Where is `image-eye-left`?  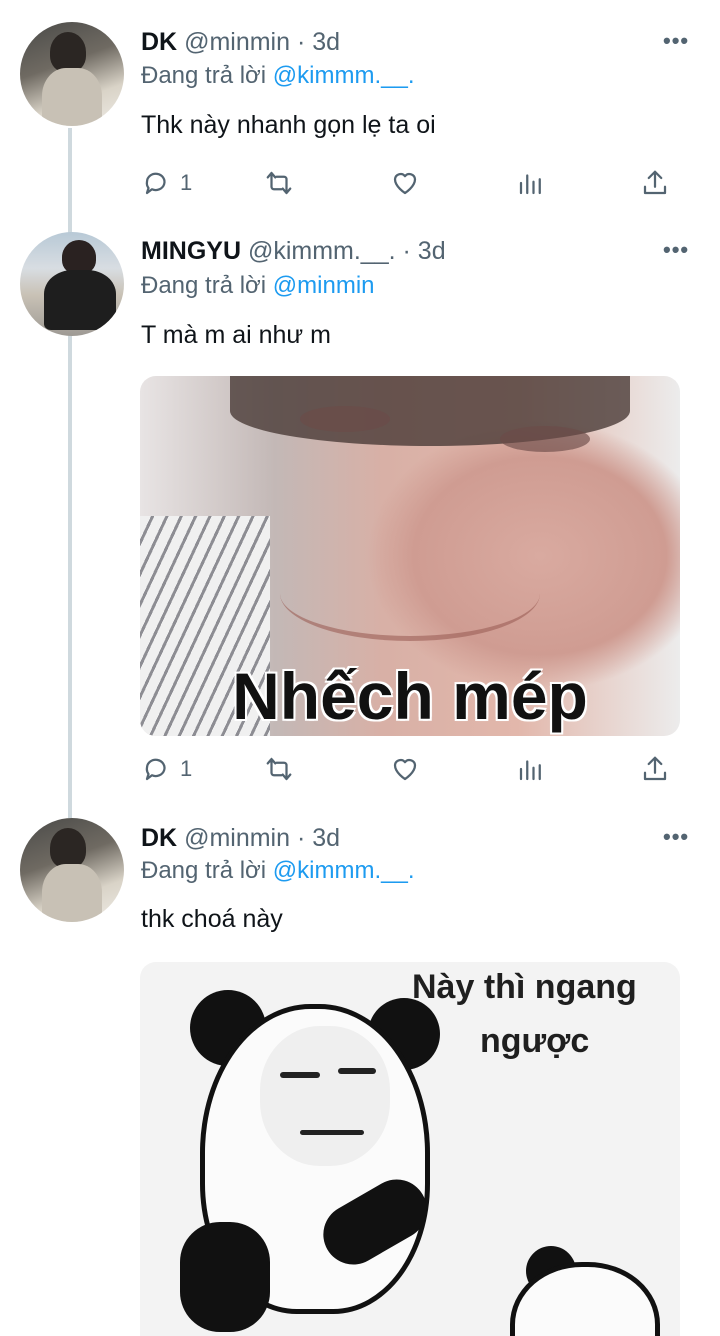
image-eye-left is located at coordinates (345, 419).